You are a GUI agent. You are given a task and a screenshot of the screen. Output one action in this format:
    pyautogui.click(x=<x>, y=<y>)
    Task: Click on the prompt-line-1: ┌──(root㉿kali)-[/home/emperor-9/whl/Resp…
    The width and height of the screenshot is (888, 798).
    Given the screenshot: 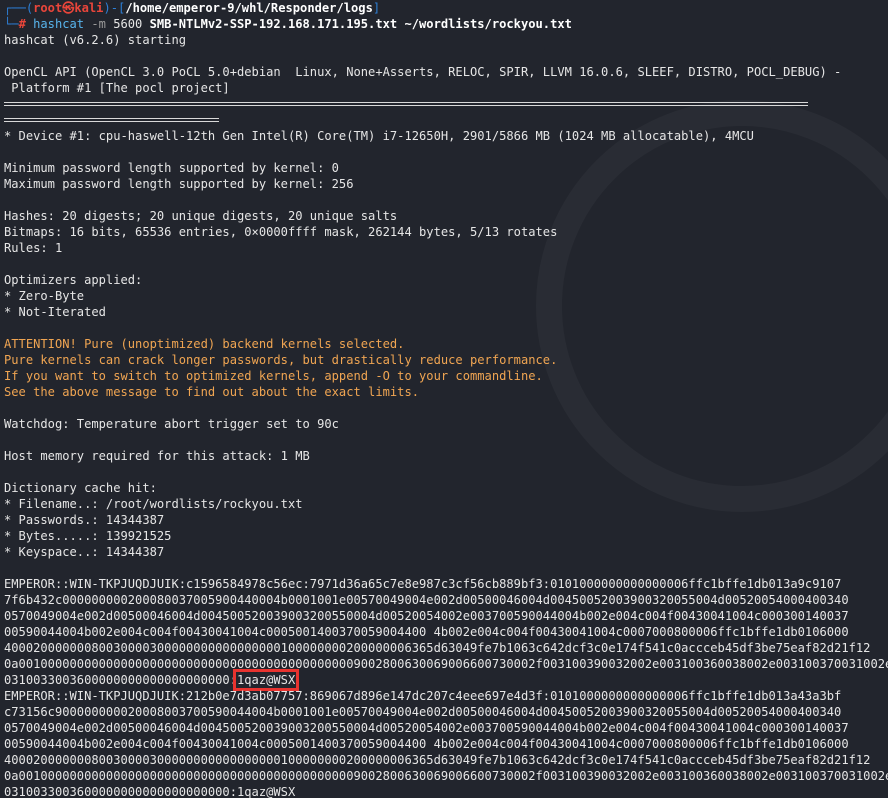 What is the action you would take?
    pyautogui.click(x=446, y=8)
    